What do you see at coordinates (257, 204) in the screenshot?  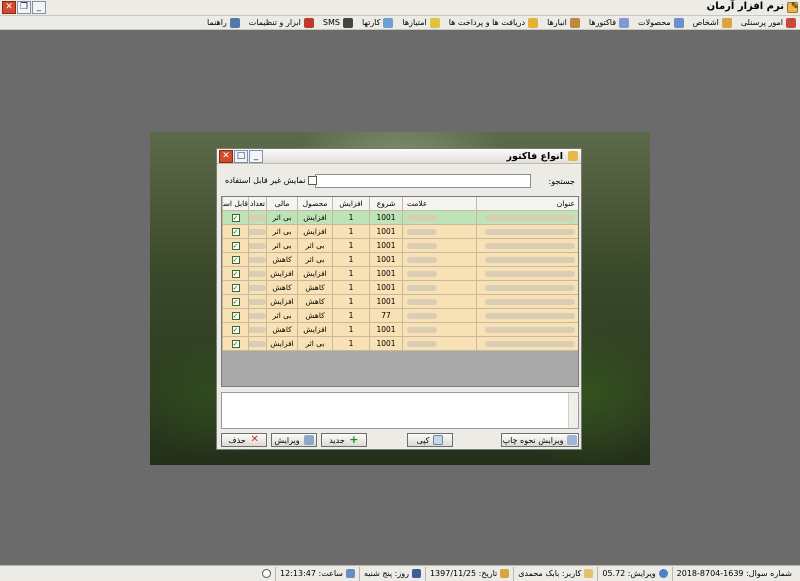 I see `column-header-count: تعداد` at bounding box center [257, 204].